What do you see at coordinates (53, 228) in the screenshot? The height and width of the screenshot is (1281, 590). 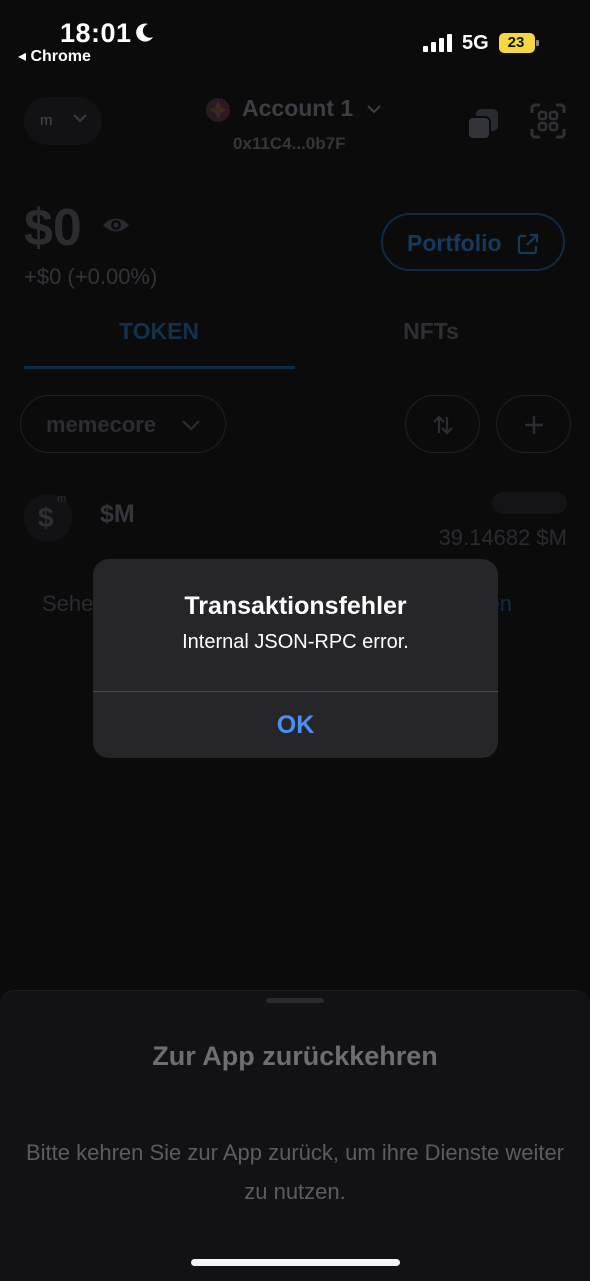 I see `total-balance: $0` at bounding box center [53, 228].